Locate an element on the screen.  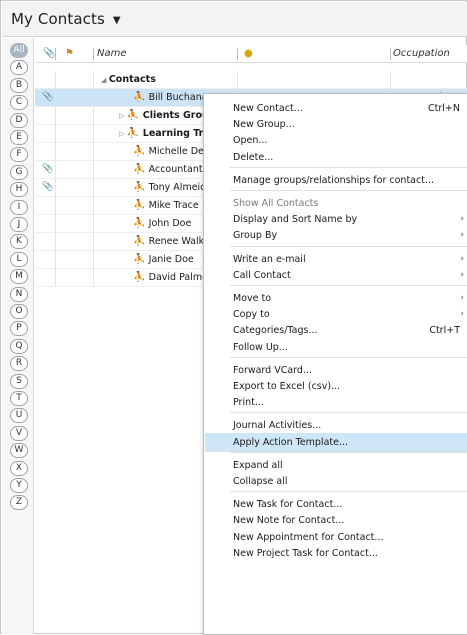
alpha-filter-i: I is located at coordinates (19, 207).